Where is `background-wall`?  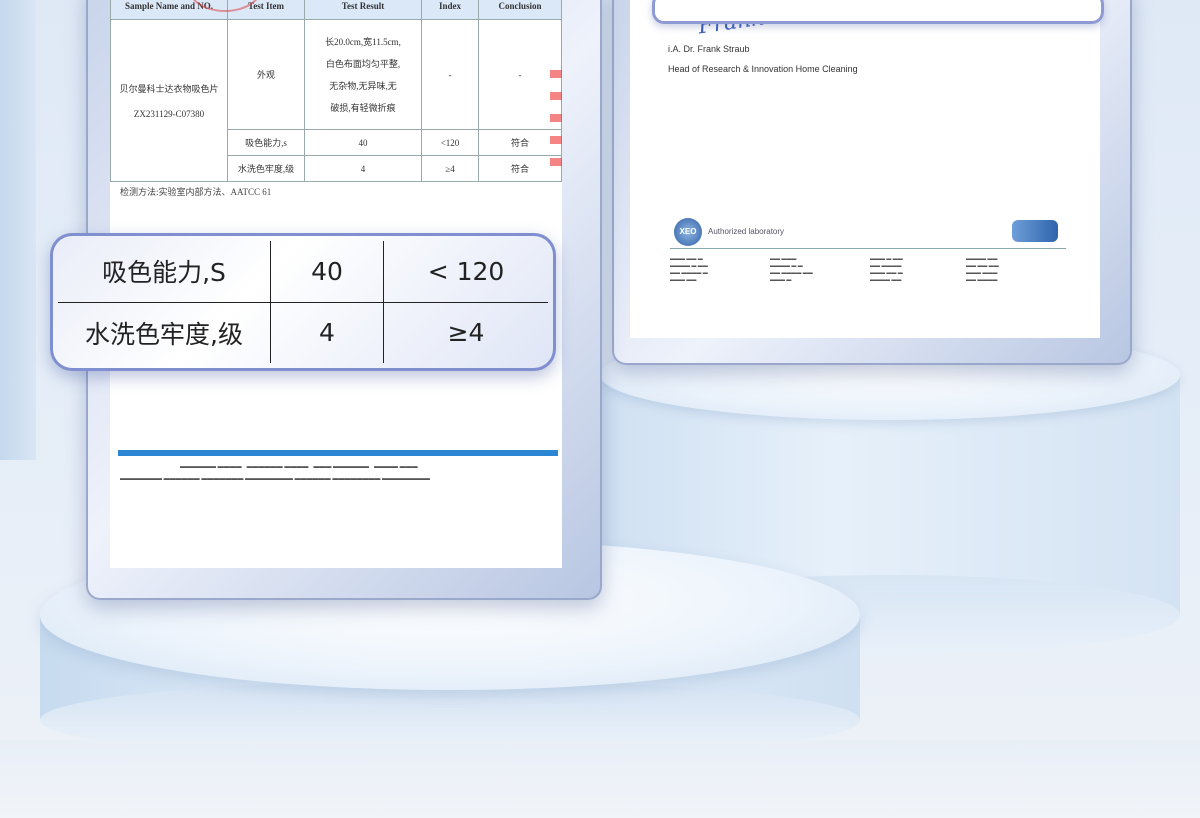 background-wall is located at coordinates (18, 230).